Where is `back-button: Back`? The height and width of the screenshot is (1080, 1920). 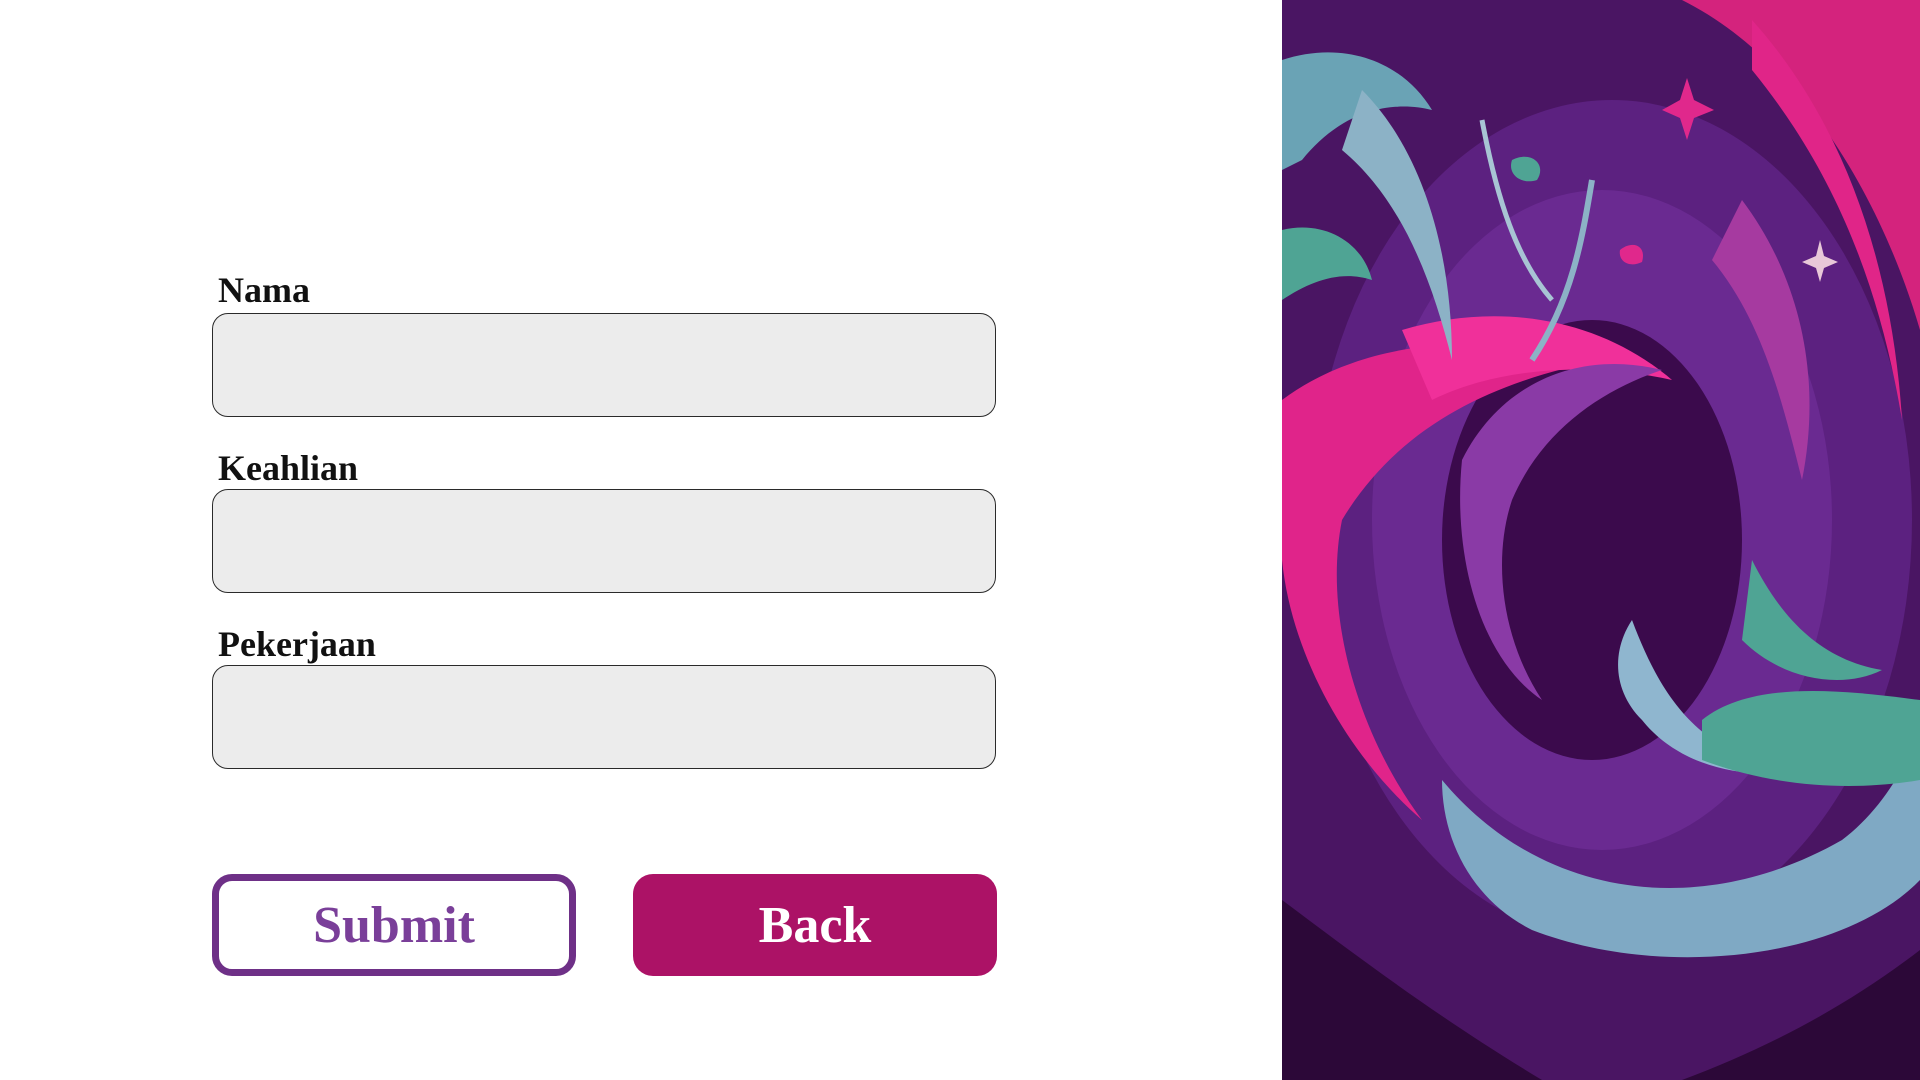
back-button: Back is located at coordinates (815, 925).